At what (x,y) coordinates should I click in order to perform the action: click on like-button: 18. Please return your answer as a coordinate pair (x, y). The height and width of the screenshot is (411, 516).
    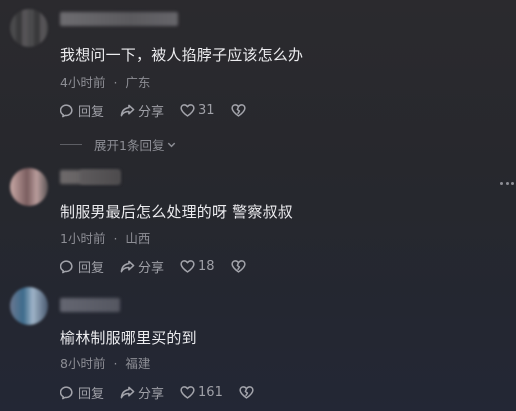
    Looking at the image, I should click on (197, 266).